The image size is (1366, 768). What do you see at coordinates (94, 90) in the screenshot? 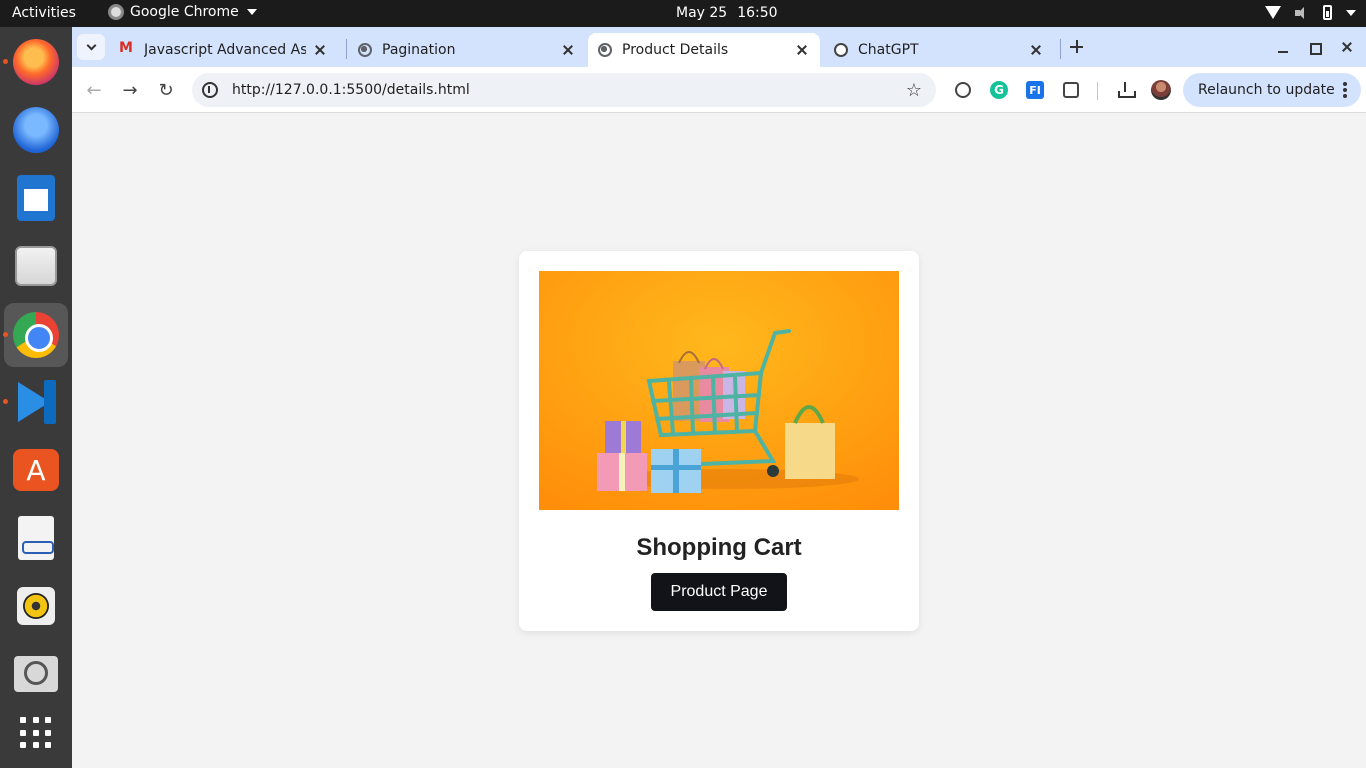
I see `back-arrow-icon: ←` at bounding box center [94, 90].